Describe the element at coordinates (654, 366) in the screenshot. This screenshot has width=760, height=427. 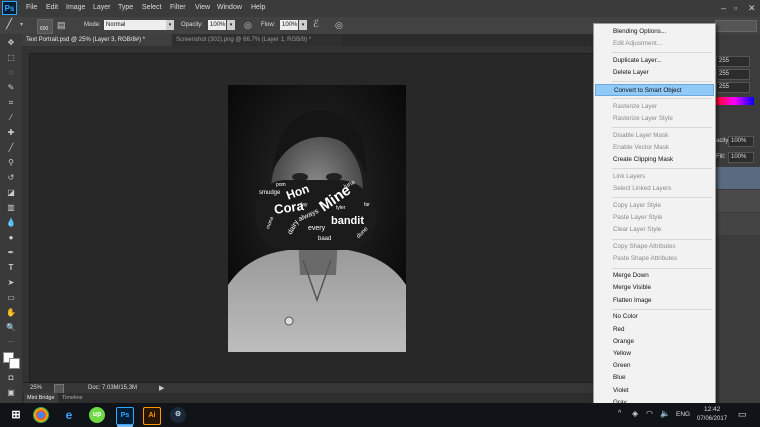
I see `menu-item-green: Green` at that location.